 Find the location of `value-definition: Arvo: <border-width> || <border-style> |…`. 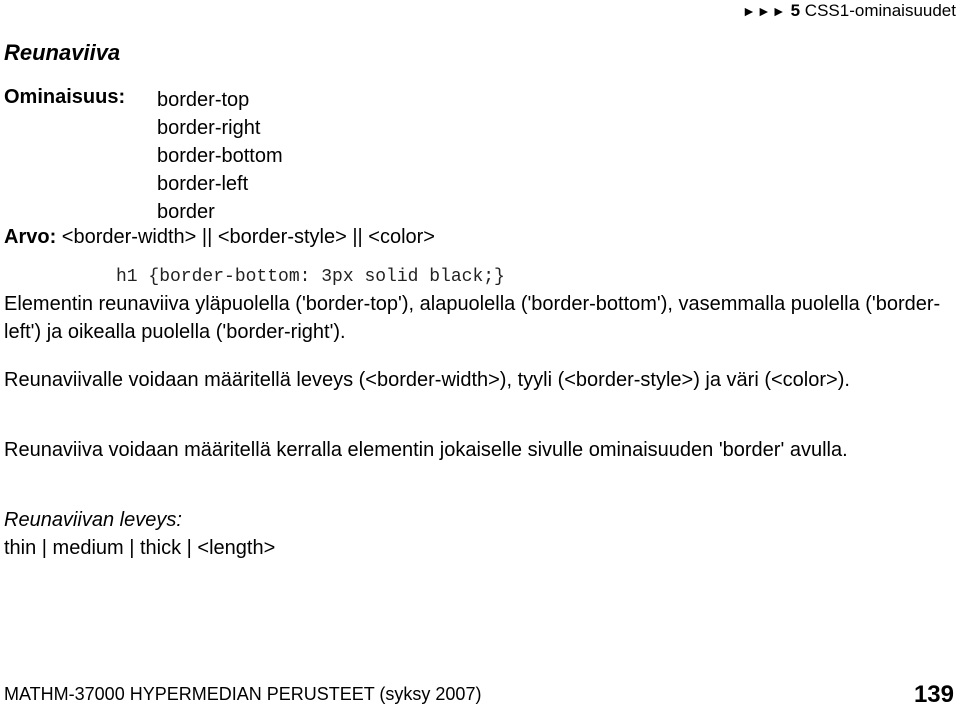

value-definition: Arvo: <border-width> || <border-style> |… is located at coordinates (219, 237).